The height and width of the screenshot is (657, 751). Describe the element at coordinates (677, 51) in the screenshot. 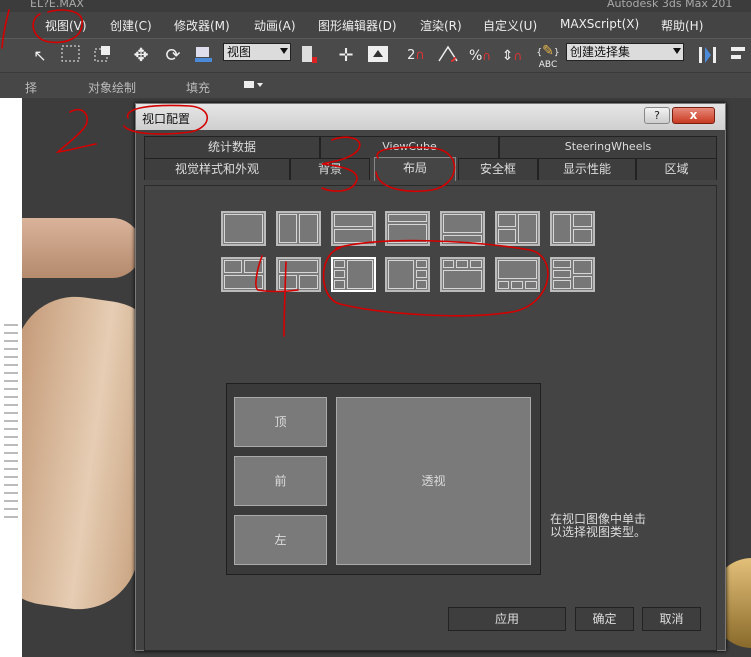

I see `chevron-down-icon` at that location.